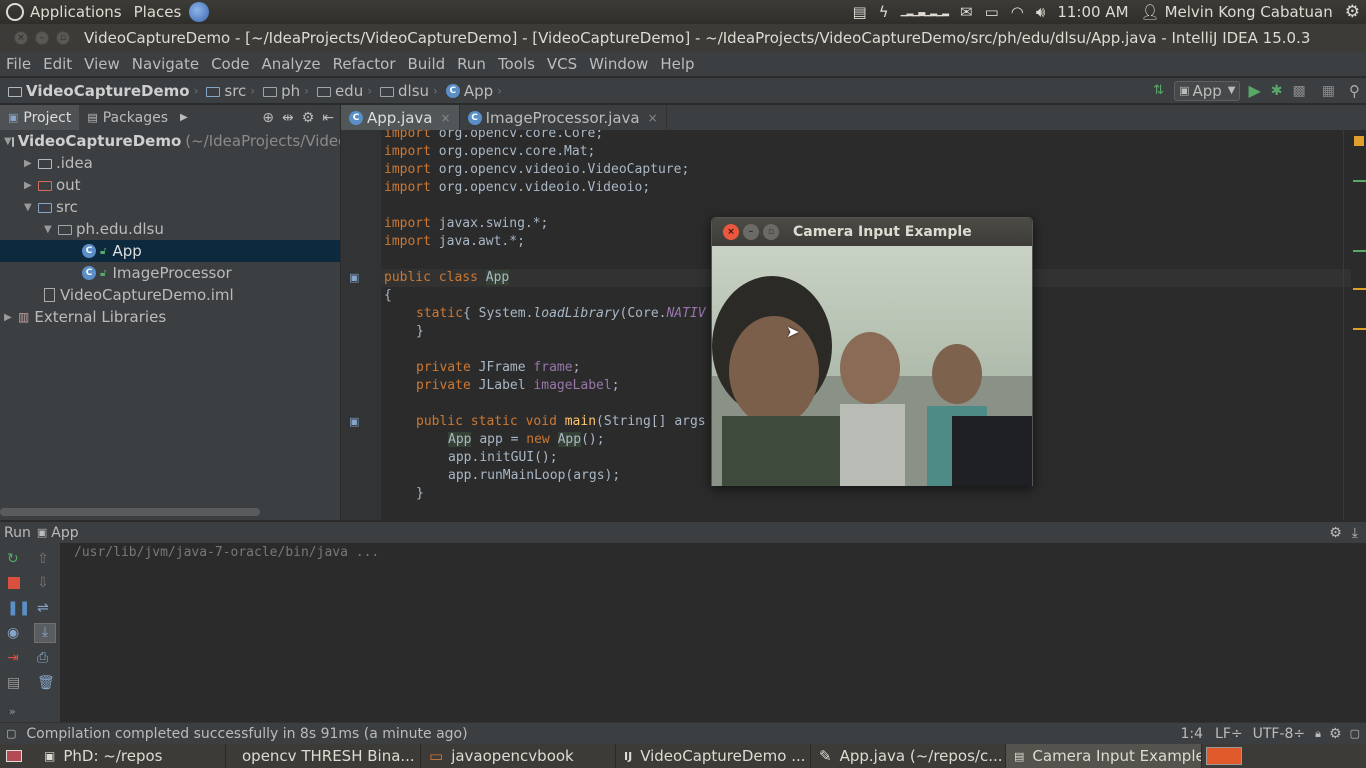 Image resolution: width=1366 pixels, height=768 pixels. What do you see at coordinates (131, 756) in the screenshot?
I see `taskbar-item-terminal: ▣ PhD: ~/repos` at bounding box center [131, 756].